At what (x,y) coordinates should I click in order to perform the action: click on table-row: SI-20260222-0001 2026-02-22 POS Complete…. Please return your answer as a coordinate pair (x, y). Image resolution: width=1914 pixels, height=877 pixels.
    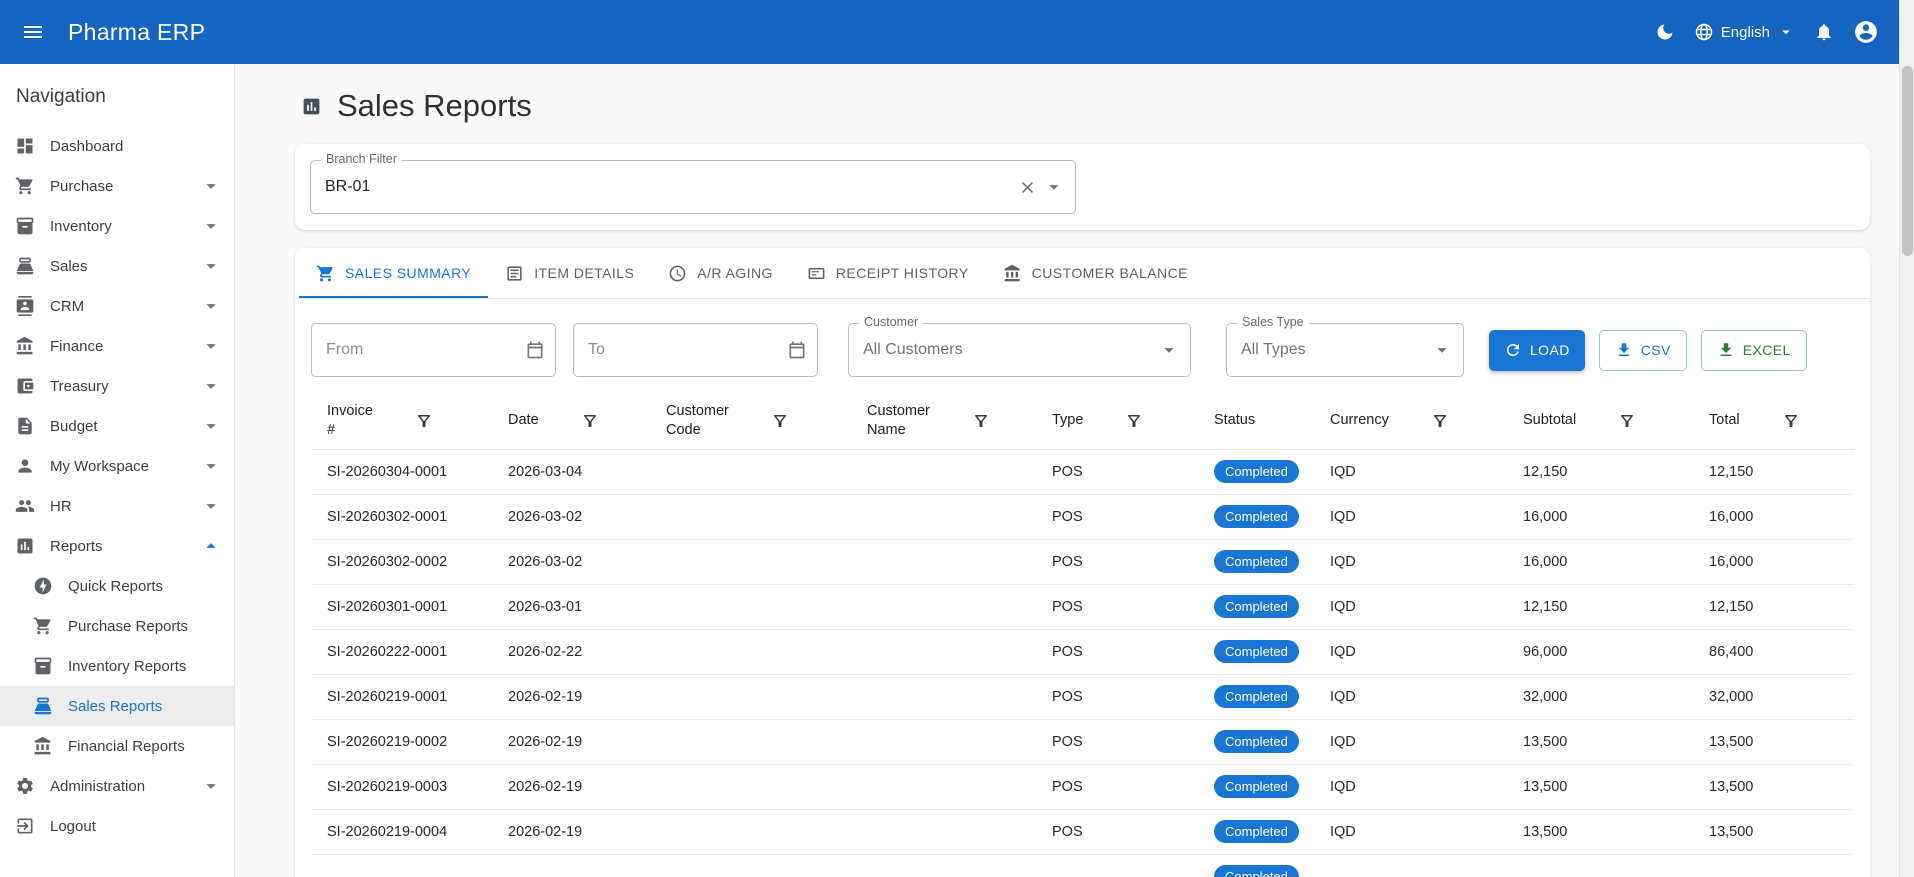
    Looking at the image, I should click on (1082, 652).